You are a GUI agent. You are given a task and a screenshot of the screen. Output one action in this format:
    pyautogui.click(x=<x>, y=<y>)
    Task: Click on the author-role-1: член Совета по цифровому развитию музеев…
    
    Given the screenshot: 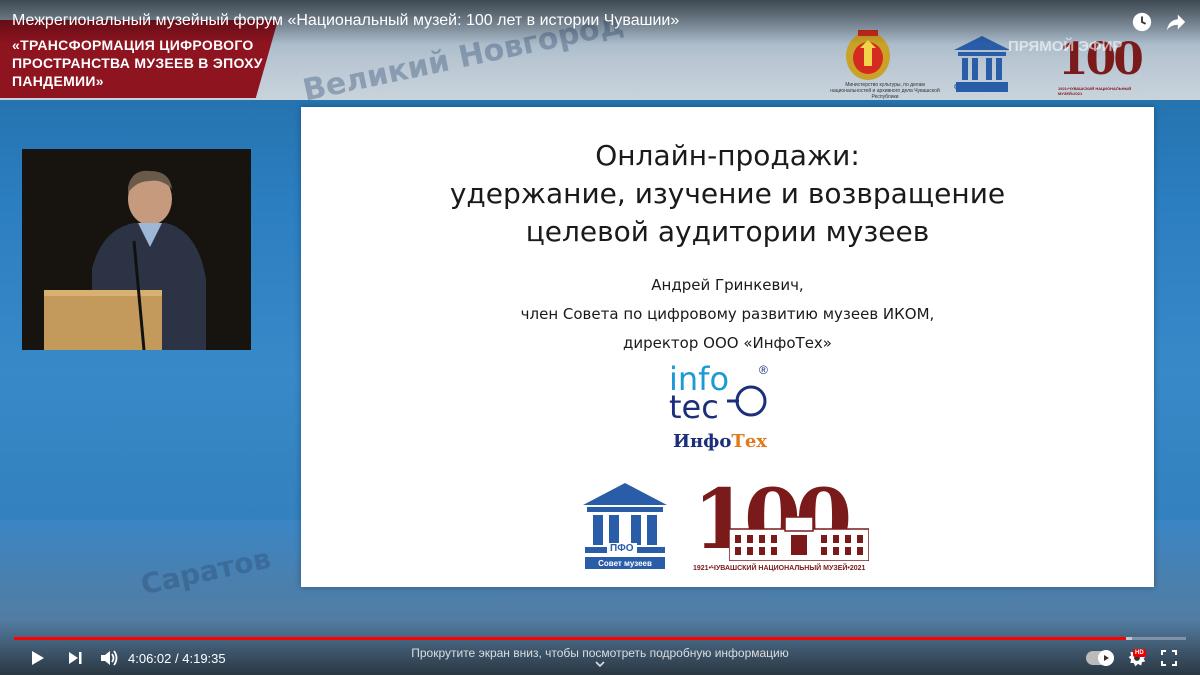 What is the action you would take?
    pyautogui.click(x=727, y=314)
    